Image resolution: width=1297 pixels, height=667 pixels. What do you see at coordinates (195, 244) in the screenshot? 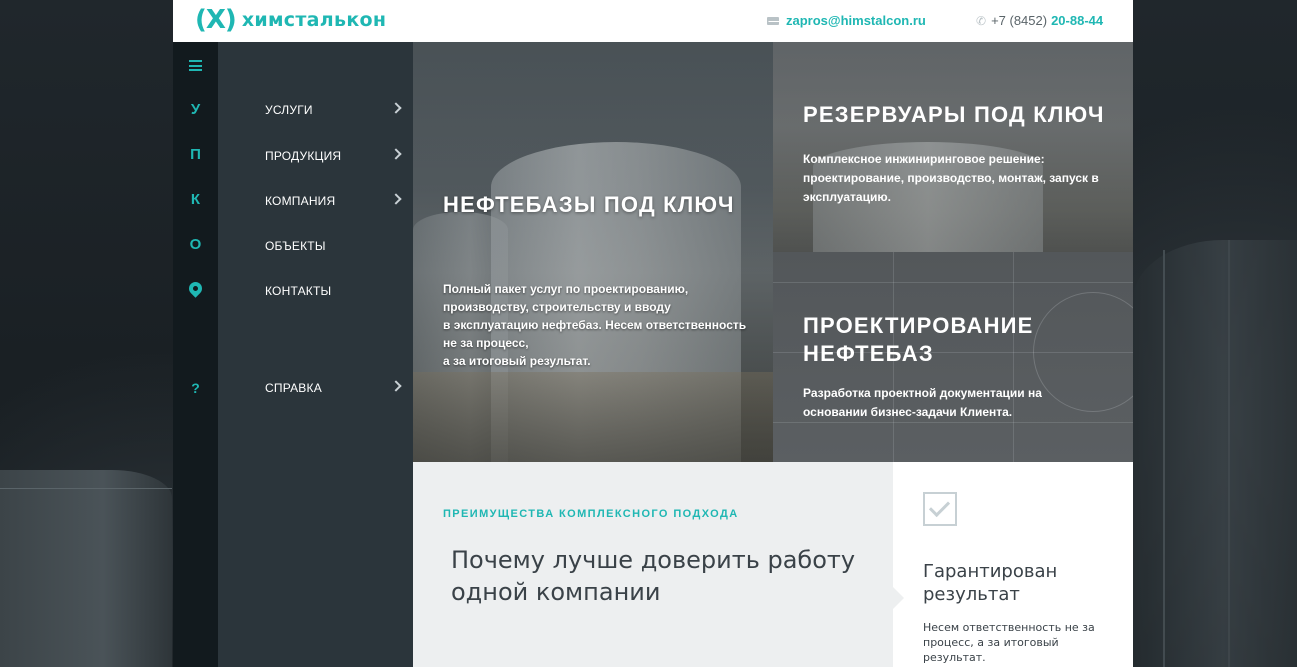
I see `rail-letter-objects: О` at bounding box center [195, 244].